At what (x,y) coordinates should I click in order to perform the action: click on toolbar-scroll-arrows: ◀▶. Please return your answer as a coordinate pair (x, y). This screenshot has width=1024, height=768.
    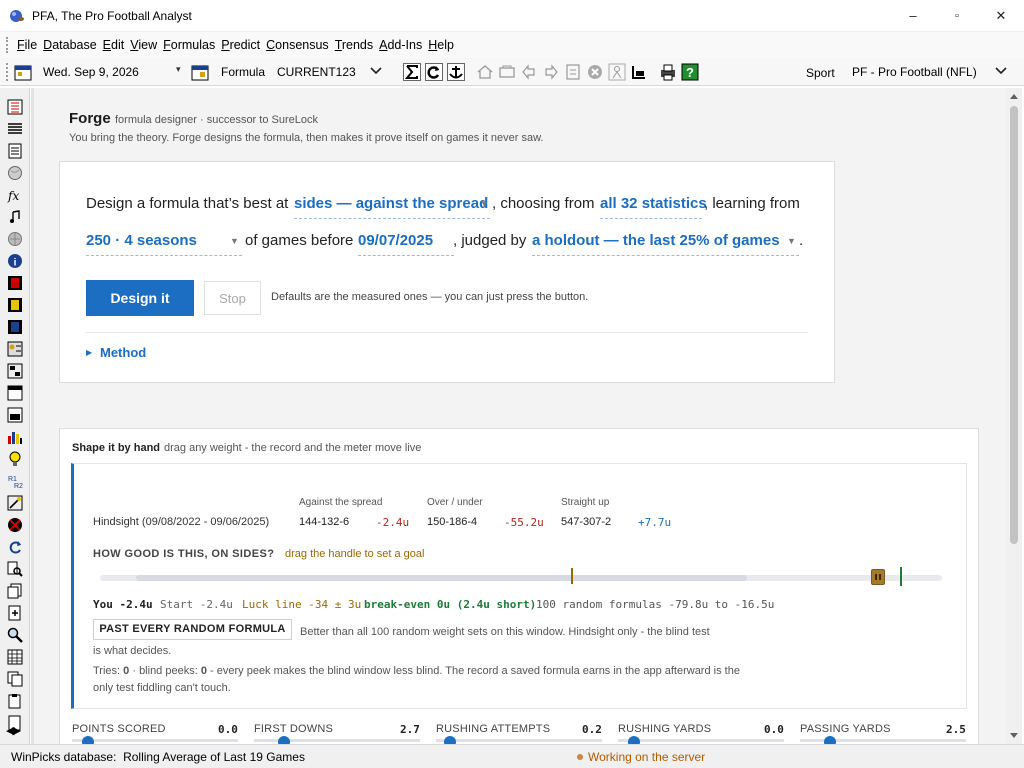
    Looking at the image, I should click on (13, 730).